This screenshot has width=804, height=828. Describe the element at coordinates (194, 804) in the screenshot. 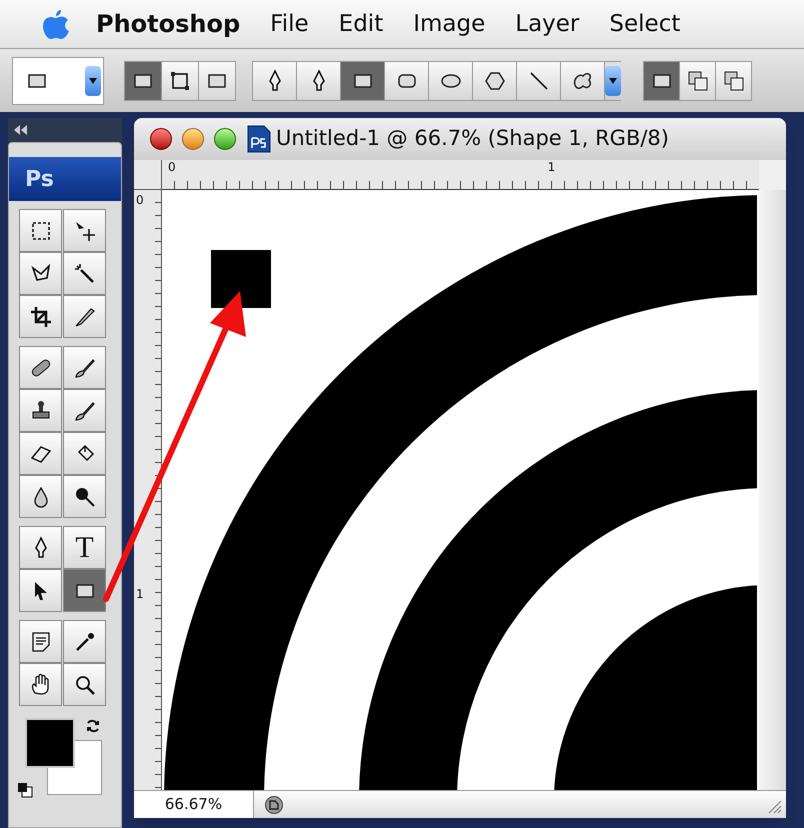

I see `zoom-level: 66.67%` at that location.